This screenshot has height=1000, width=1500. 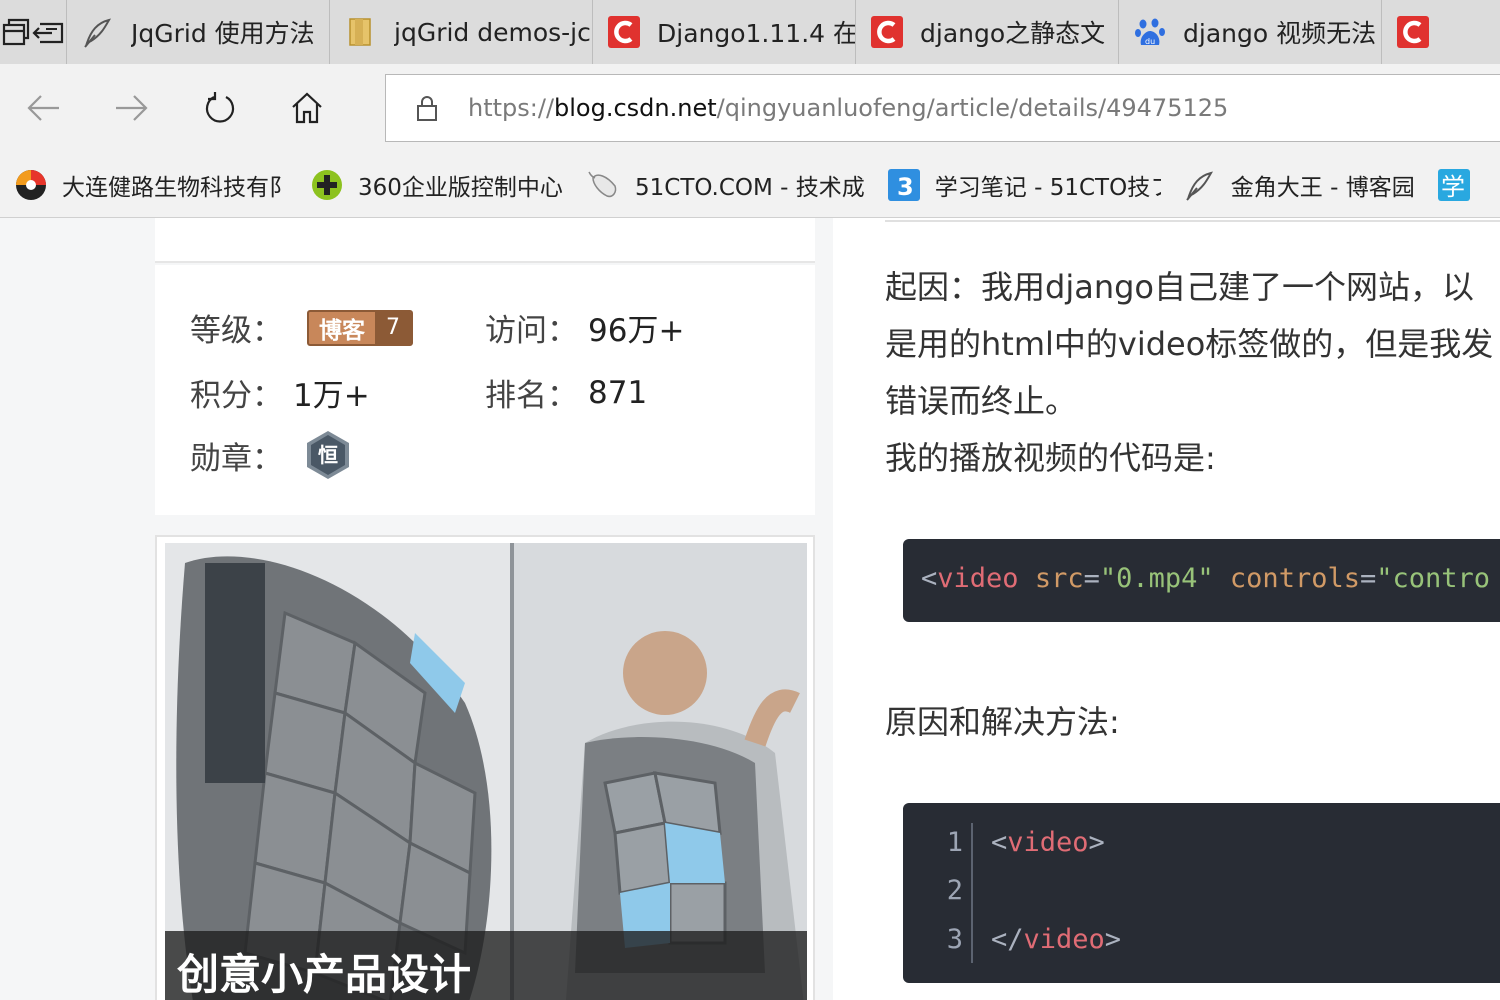 I want to click on set-aside-icon, so click(x=48, y=33).